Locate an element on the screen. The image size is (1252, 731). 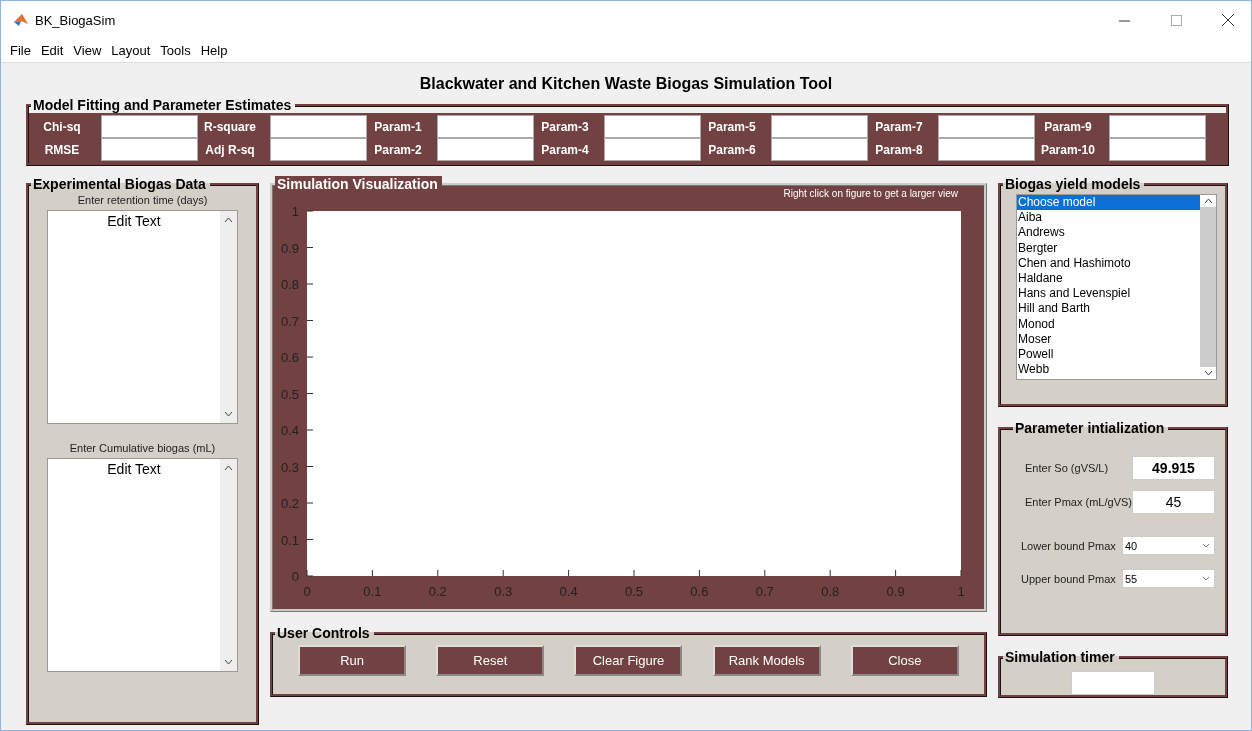
menu-item: Layout is located at coordinates (131, 50).